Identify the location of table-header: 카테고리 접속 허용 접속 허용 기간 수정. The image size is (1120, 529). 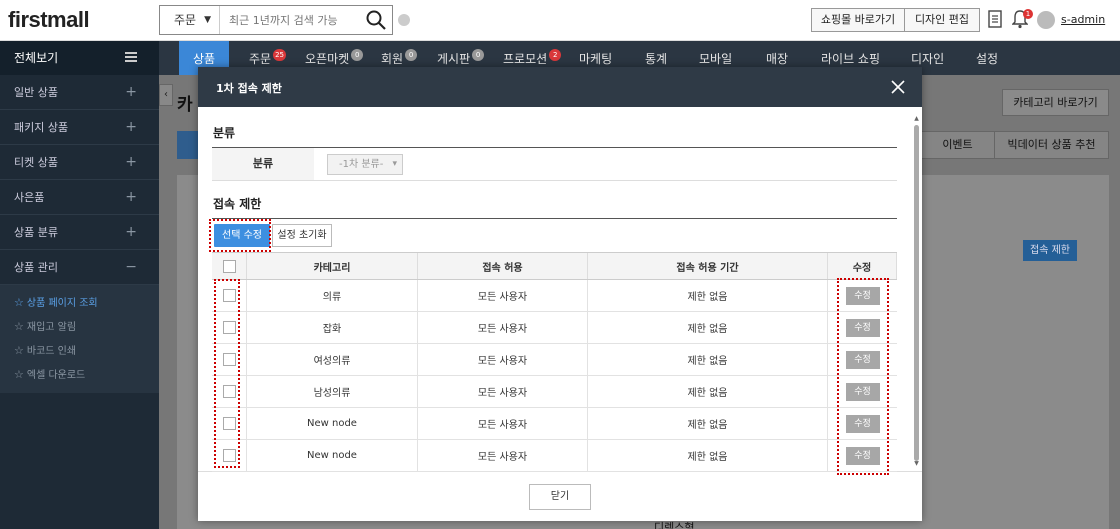
(554, 266).